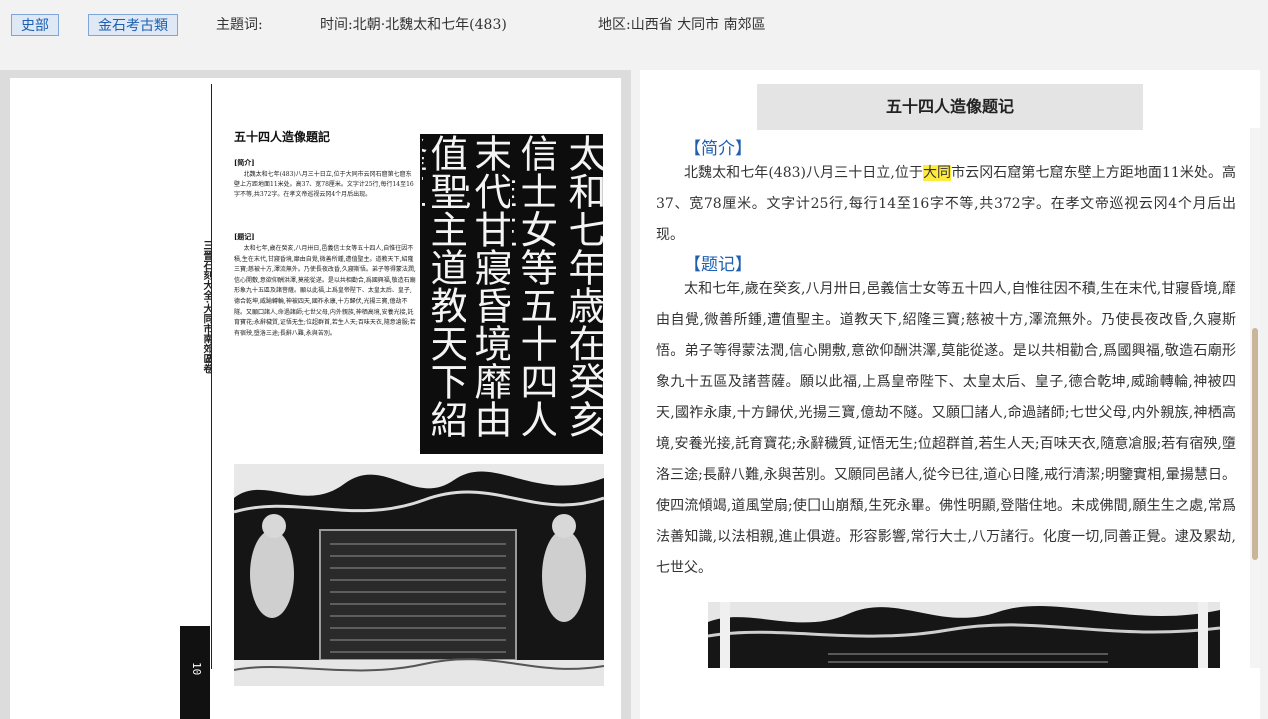  What do you see at coordinates (582, 286) in the screenshot?
I see `calligraphy-column: 太和七年歳在癸亥` at bounding box center [582, 286].